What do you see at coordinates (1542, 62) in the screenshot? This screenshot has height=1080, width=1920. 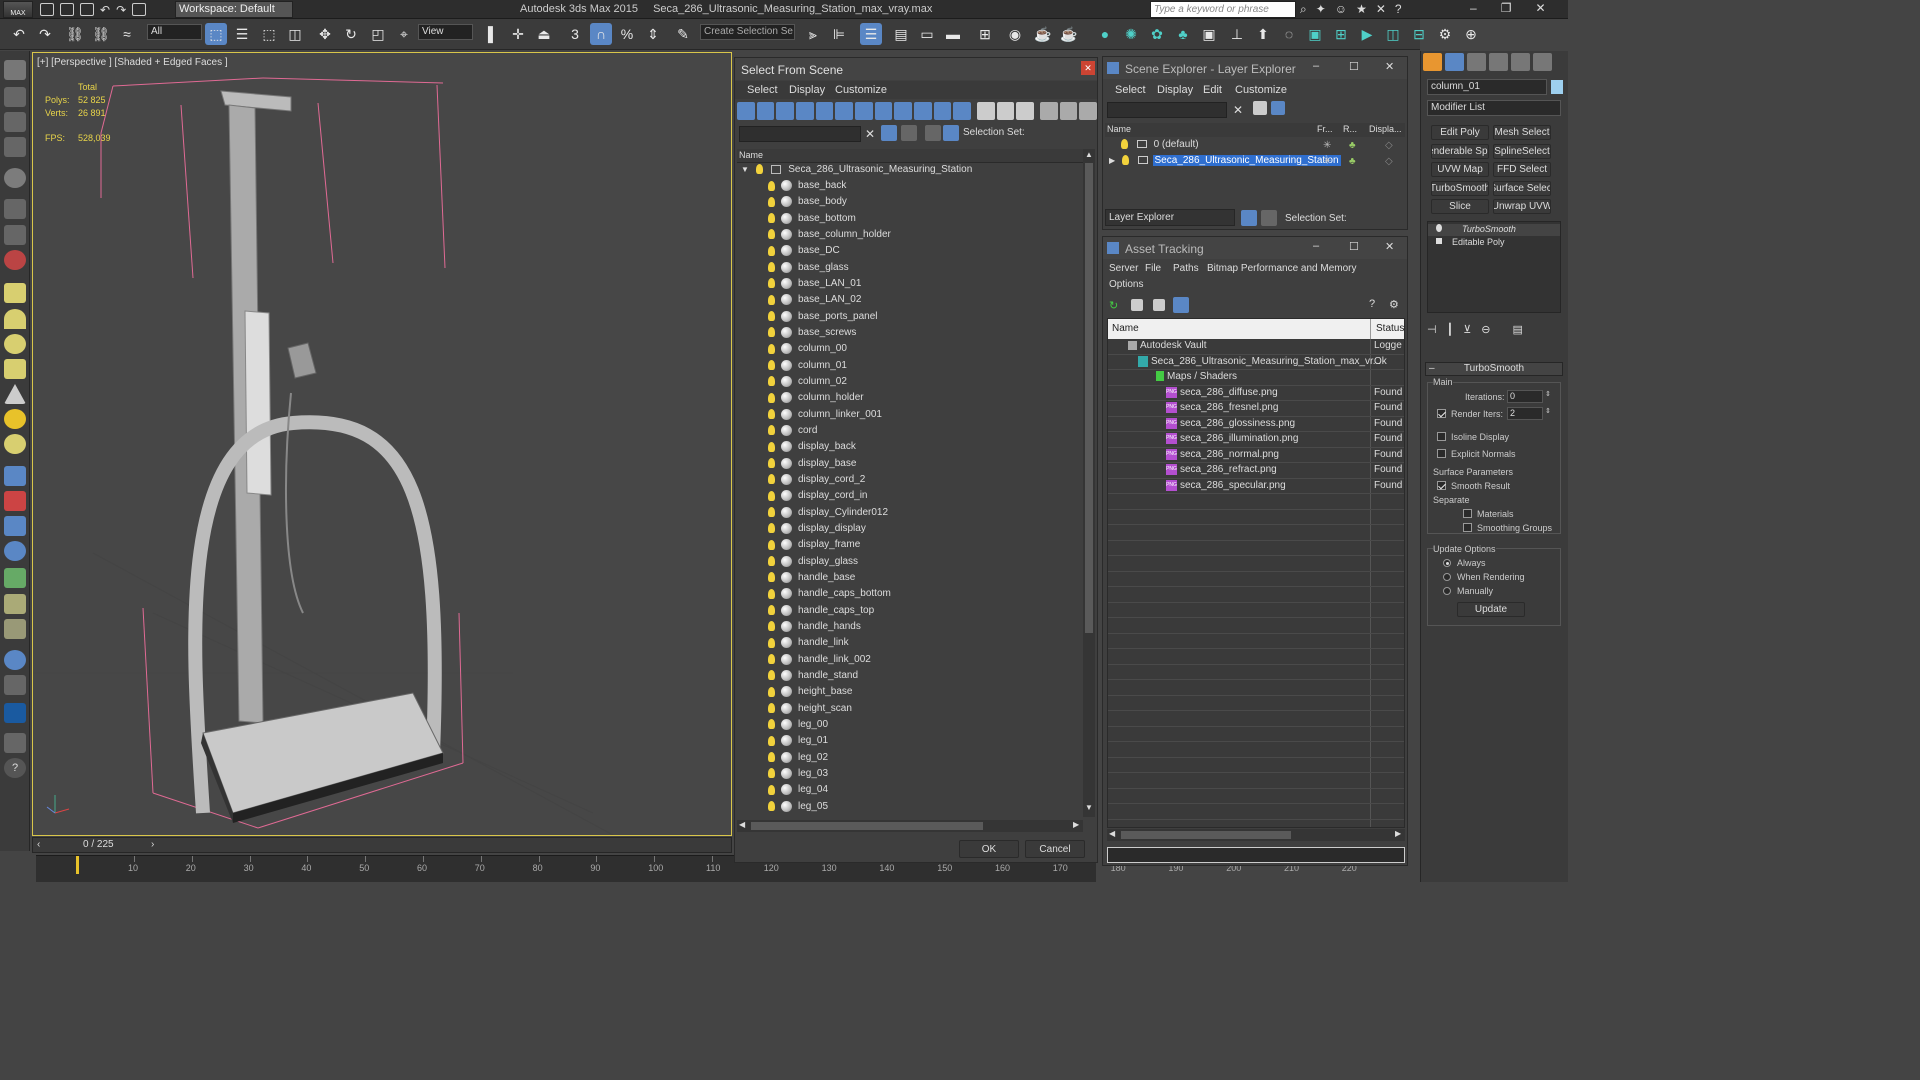 I see `utilities-tab-icon` at bounding box center [1542, 62].